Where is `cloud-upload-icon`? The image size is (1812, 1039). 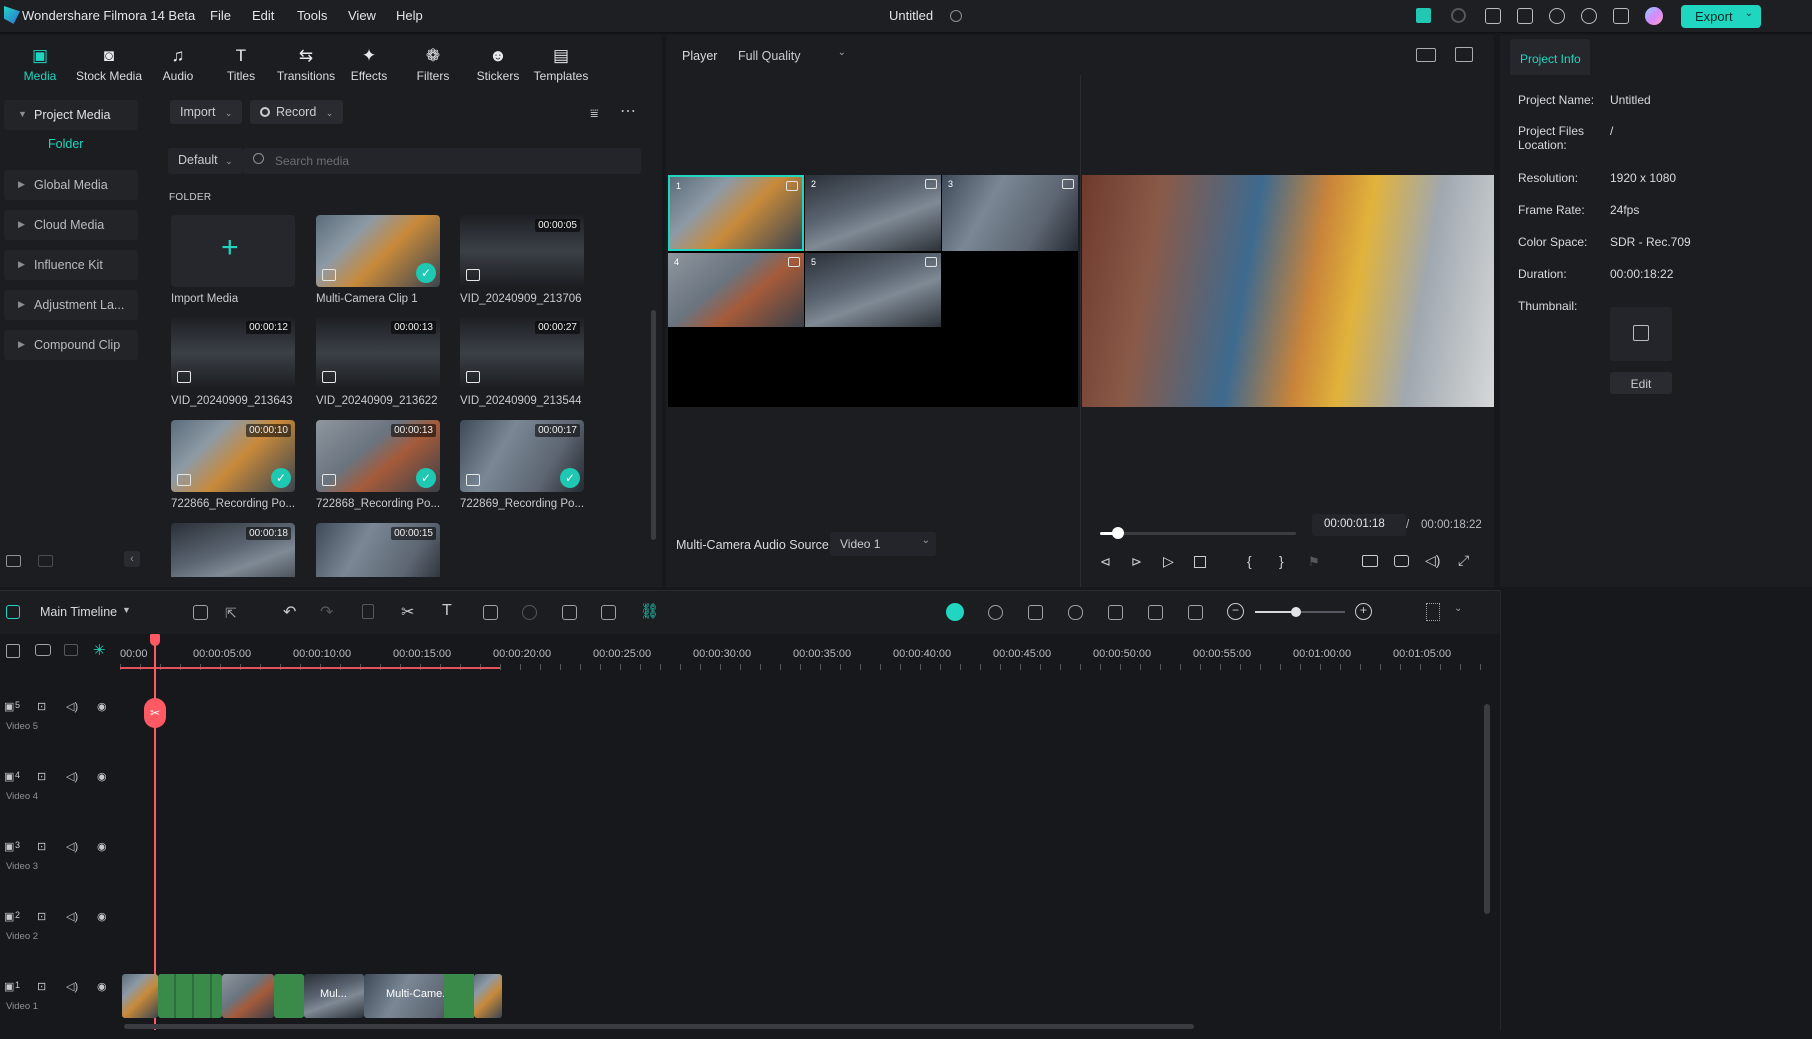
cloud-upload-icon is located at coordinates (1557, 16).